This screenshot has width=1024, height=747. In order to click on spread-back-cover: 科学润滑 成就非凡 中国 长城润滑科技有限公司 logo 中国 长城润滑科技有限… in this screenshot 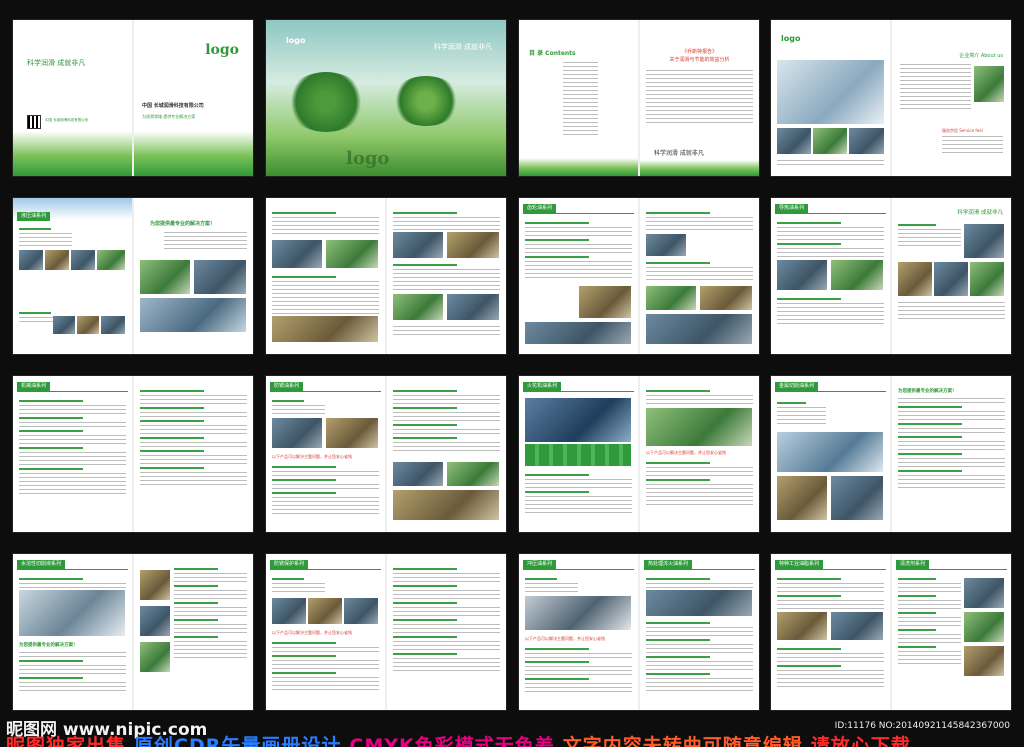, I will do `click(133, 98)`.